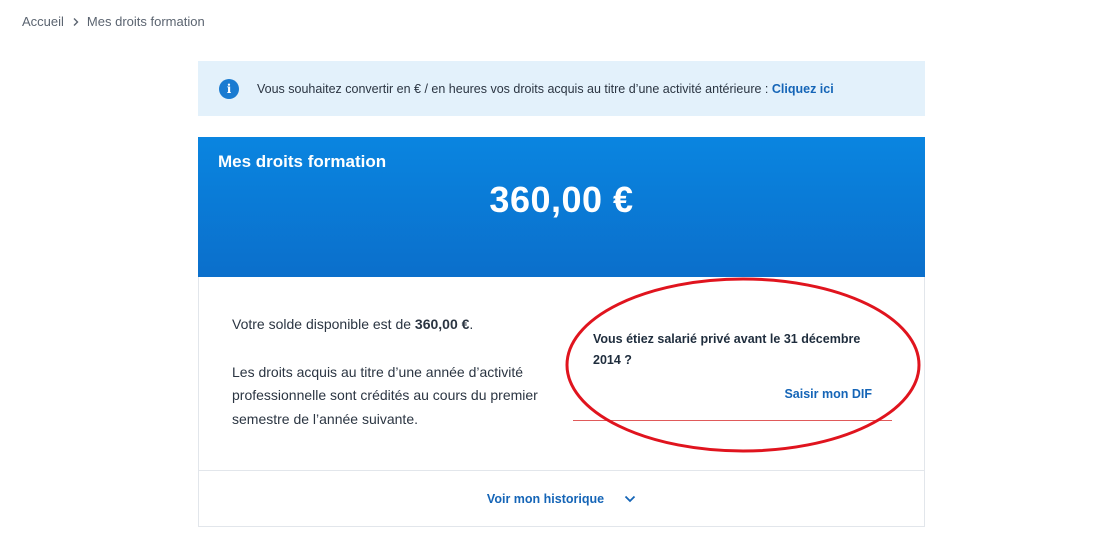 This screenshot has height=533, width=1105. I want to click on breadcrumb-current: Mes droits formation, so click(145, 21).